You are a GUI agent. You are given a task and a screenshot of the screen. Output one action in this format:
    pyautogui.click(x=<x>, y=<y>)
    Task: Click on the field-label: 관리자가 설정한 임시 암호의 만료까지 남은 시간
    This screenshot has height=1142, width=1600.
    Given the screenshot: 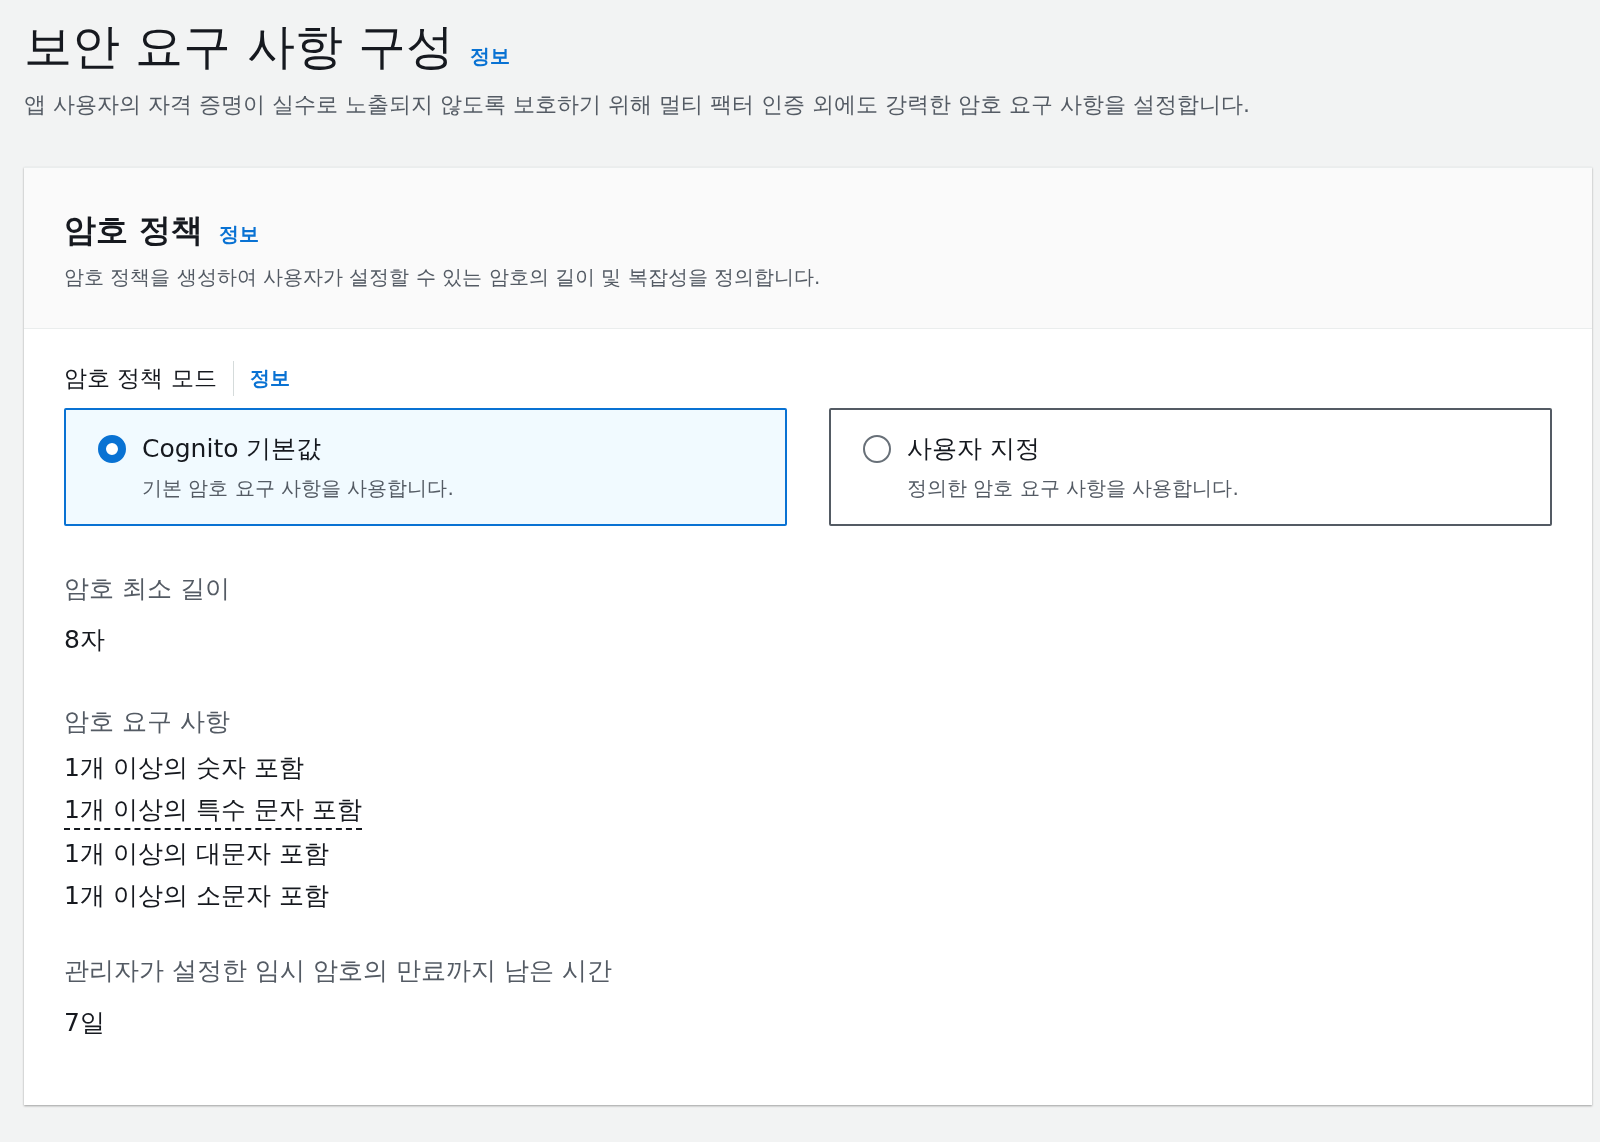 What is the action you would take?
    pyautogui.click(x=338, y=971)
    